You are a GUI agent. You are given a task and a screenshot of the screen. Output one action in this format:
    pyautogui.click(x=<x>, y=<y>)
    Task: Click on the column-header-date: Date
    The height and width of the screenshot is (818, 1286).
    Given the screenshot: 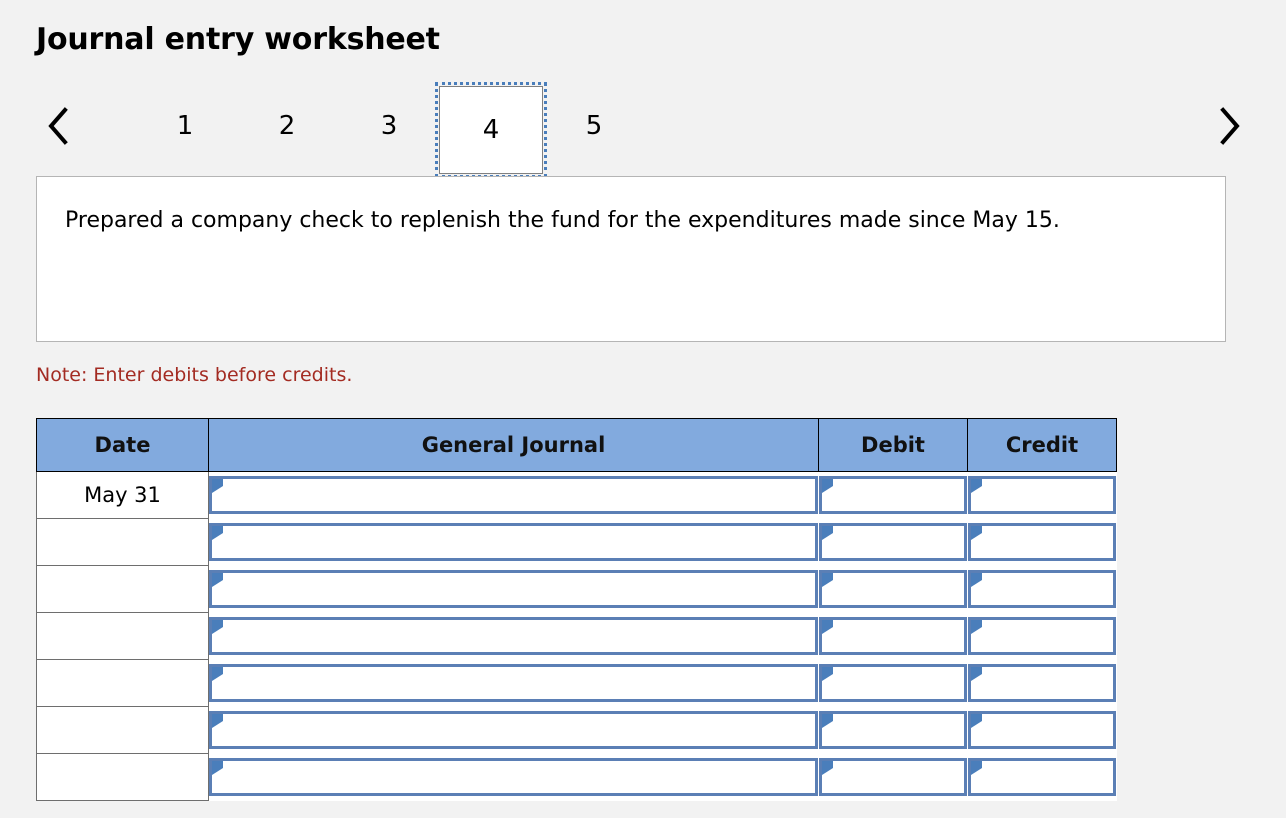 What is the action you would take?
    pyautogui.click(x=122, y=445)
    